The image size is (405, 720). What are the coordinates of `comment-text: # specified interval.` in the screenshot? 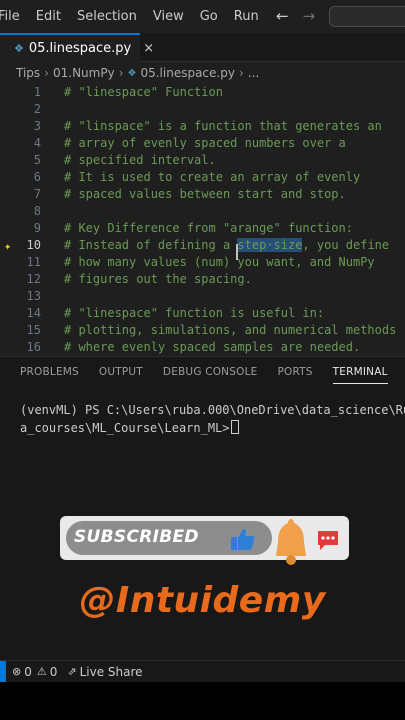 It's located at (140, 160).